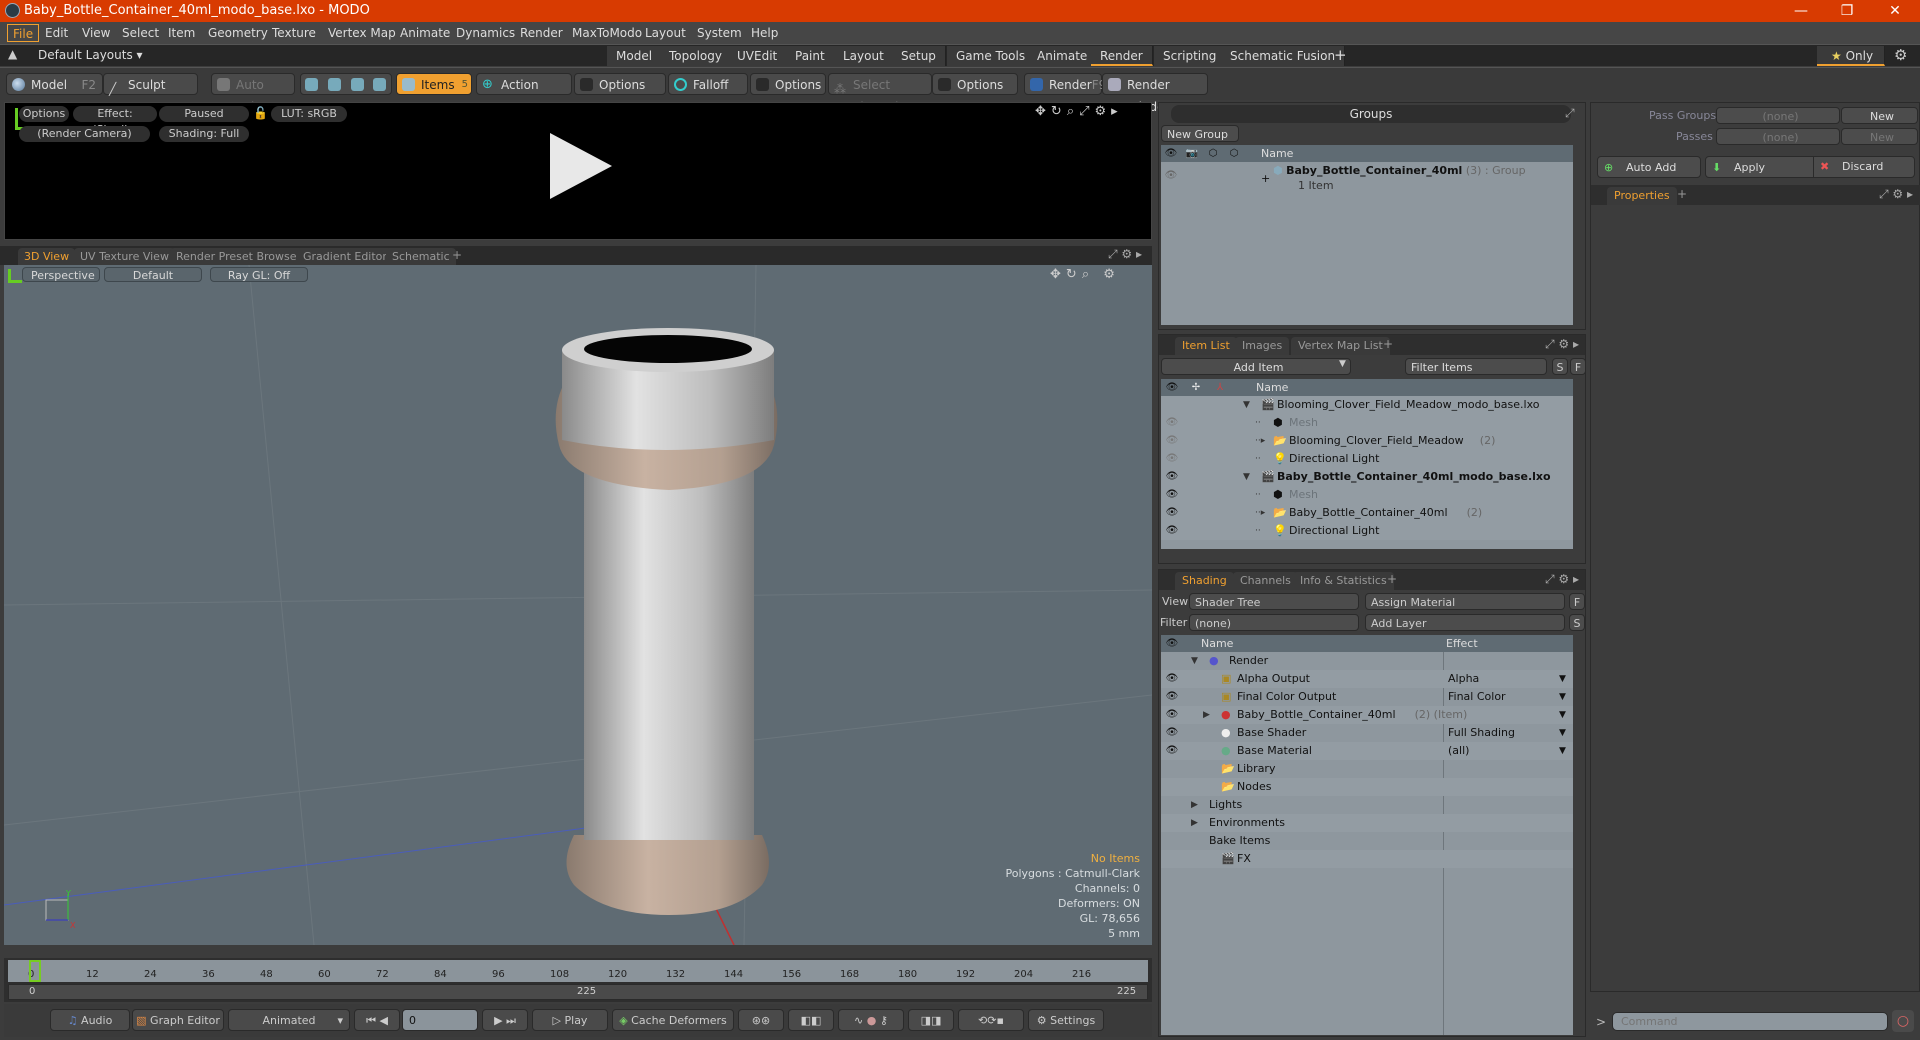  Describe the element at coordinates (309, 114) in the screenshot. I see `lut-dropdown: LUT: sRGB` at that location.